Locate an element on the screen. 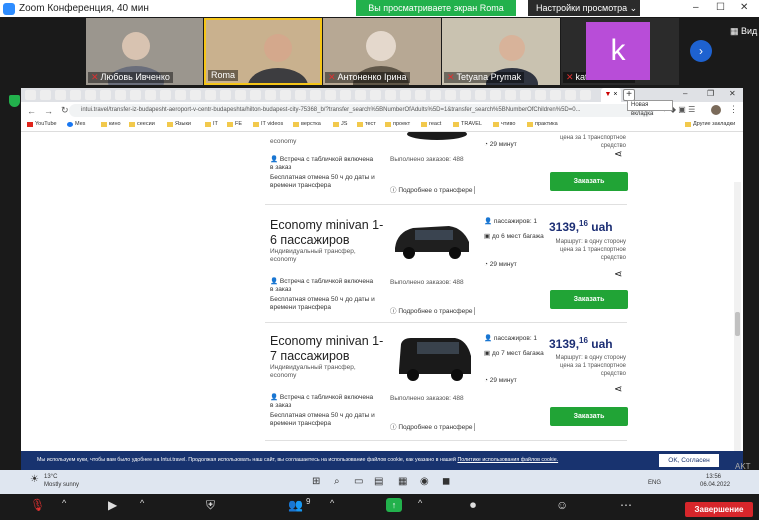  record-icon: ⏺ is located at coordinates (473, 505).